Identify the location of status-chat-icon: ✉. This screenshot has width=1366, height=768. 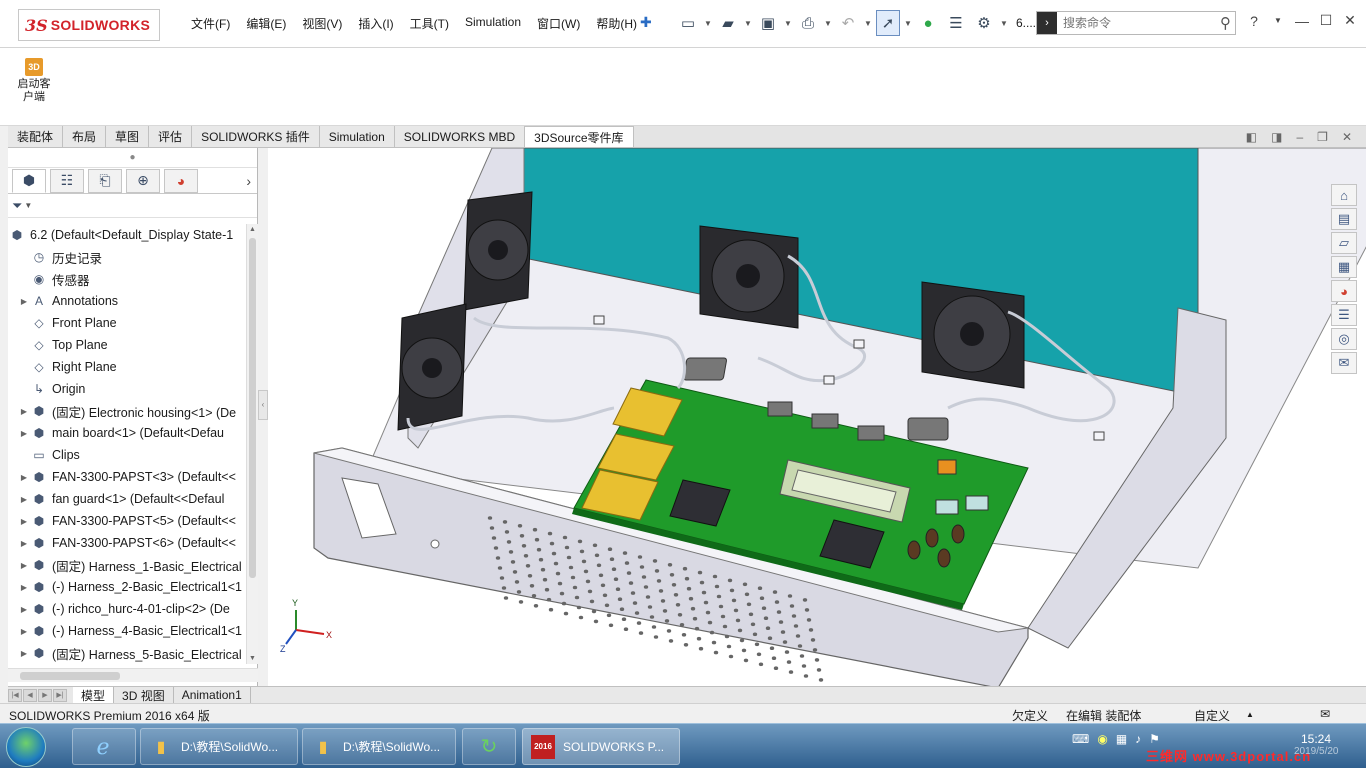
(1325, 714).